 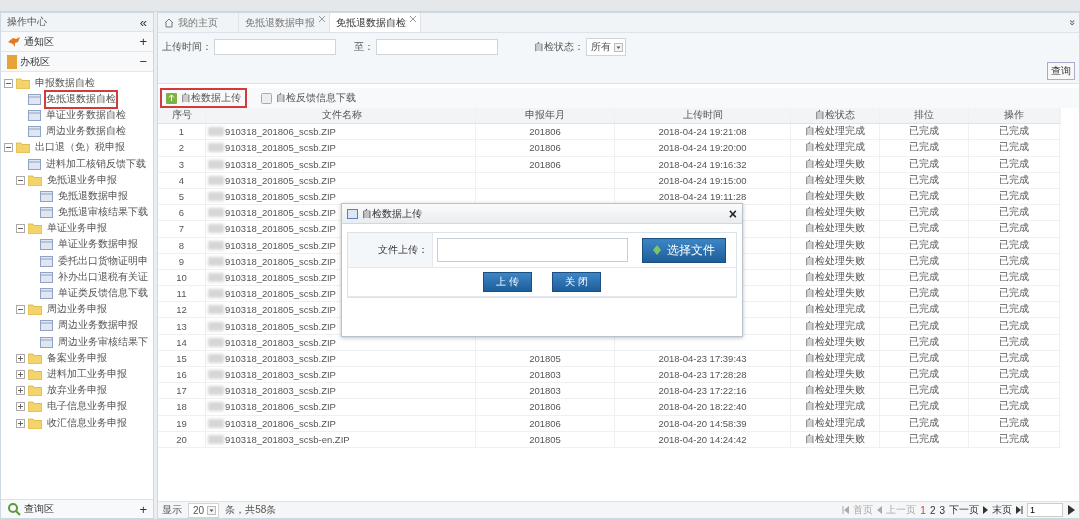 I want to click on page-size-dropdown: 20, so click(x=204, y=510).